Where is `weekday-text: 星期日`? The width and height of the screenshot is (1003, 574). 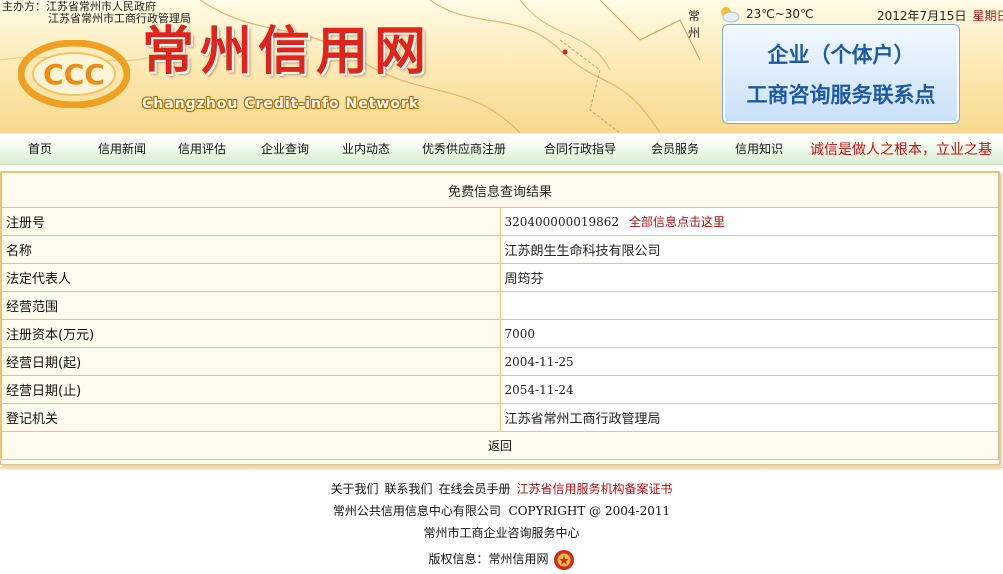
weekday-text: 星期日 is located at coordinates (987, 16).